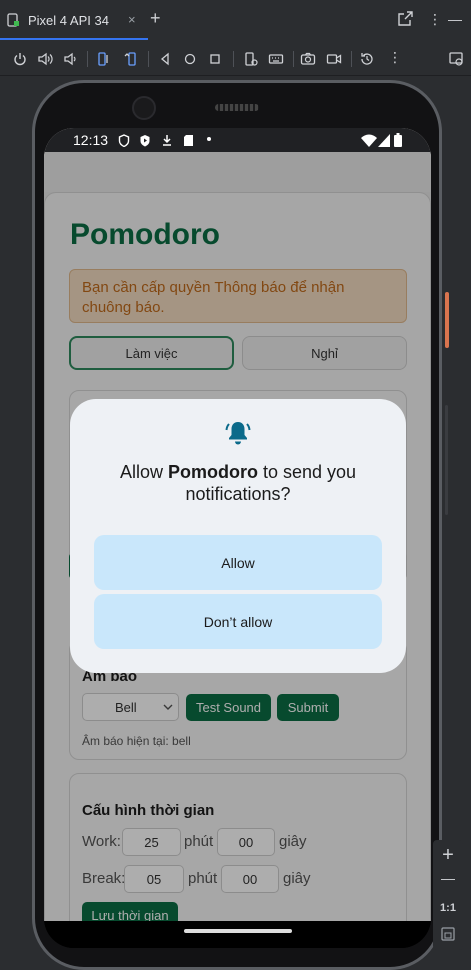  Describe the element at coordinates (45, 59) in the screenshot. I see `volume-up-icon` at that location.